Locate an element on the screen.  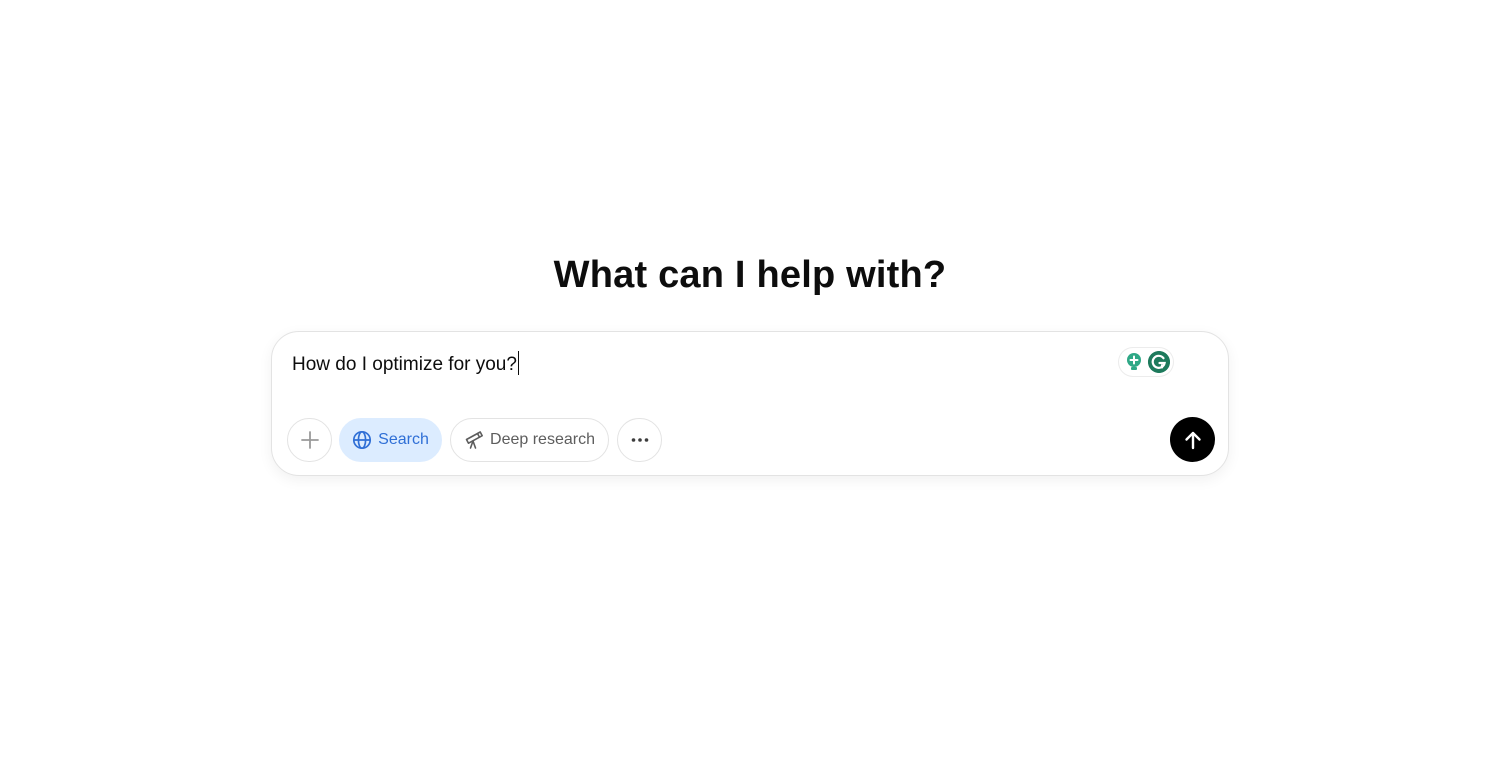
deep-research-button-label: Deep research is located at coordinates (542, 439).